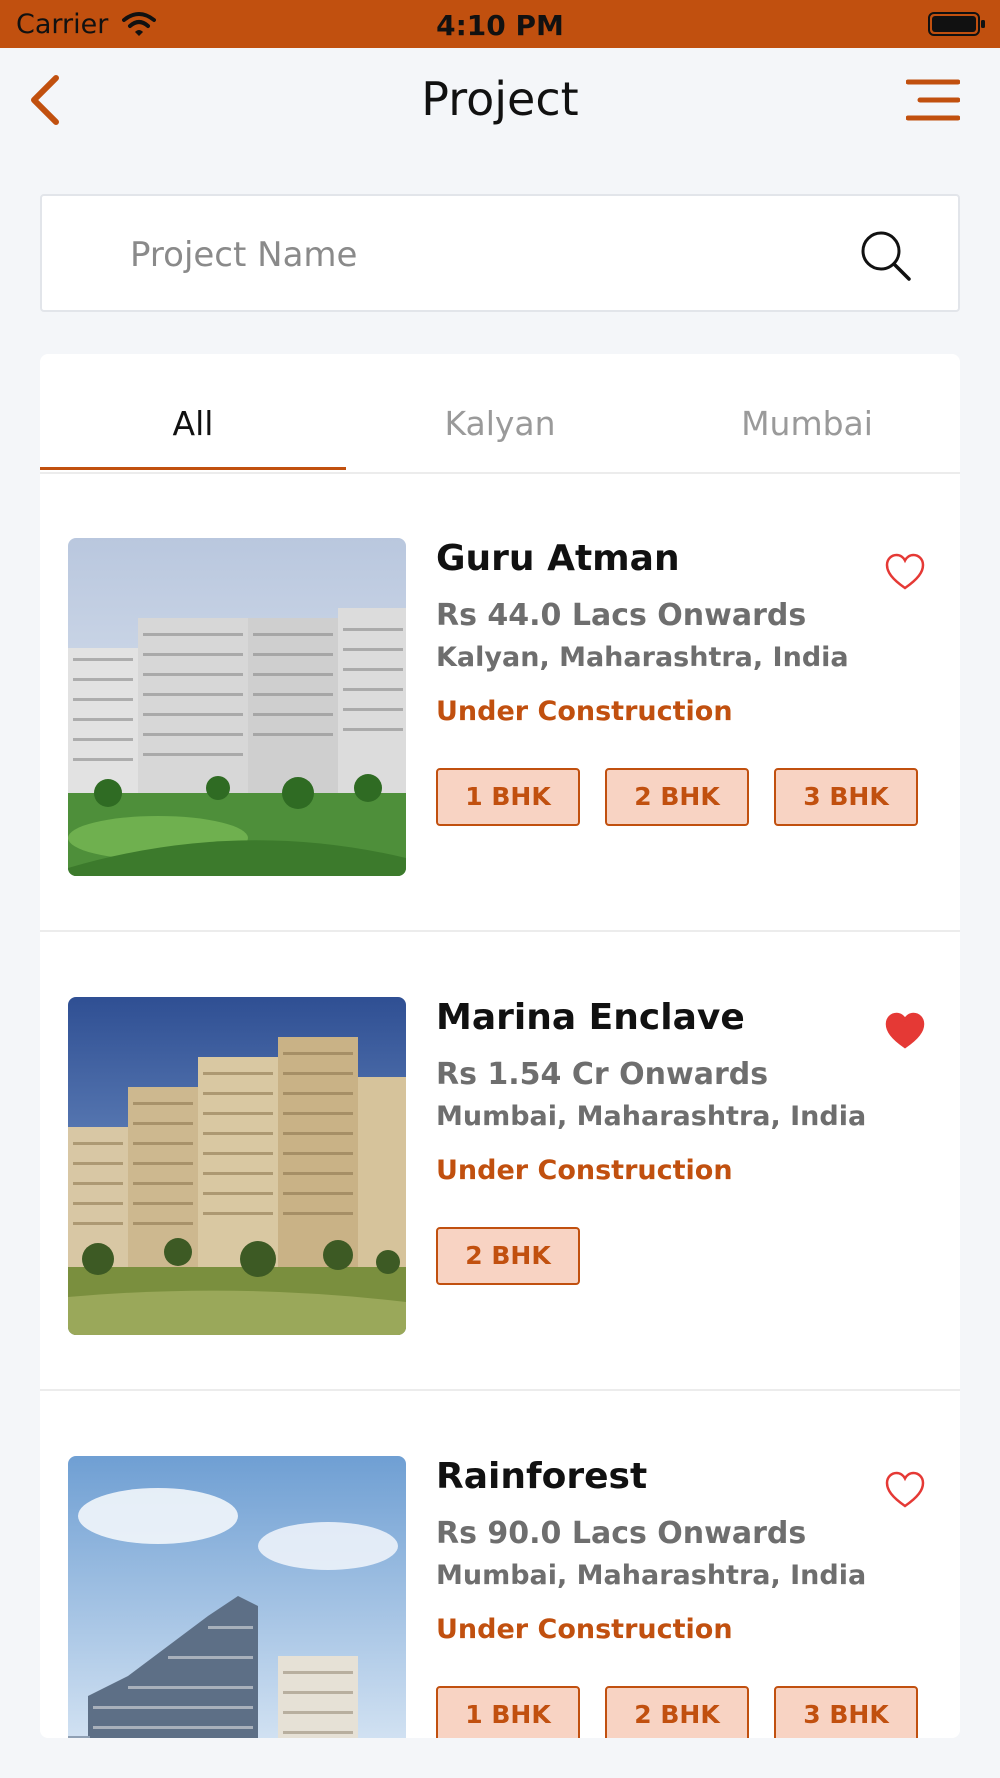  What do you see at coordinates (807, 413) in the screenshot?
I see `tab-mumbai: Mumbai` at bounding box center [807, 413].